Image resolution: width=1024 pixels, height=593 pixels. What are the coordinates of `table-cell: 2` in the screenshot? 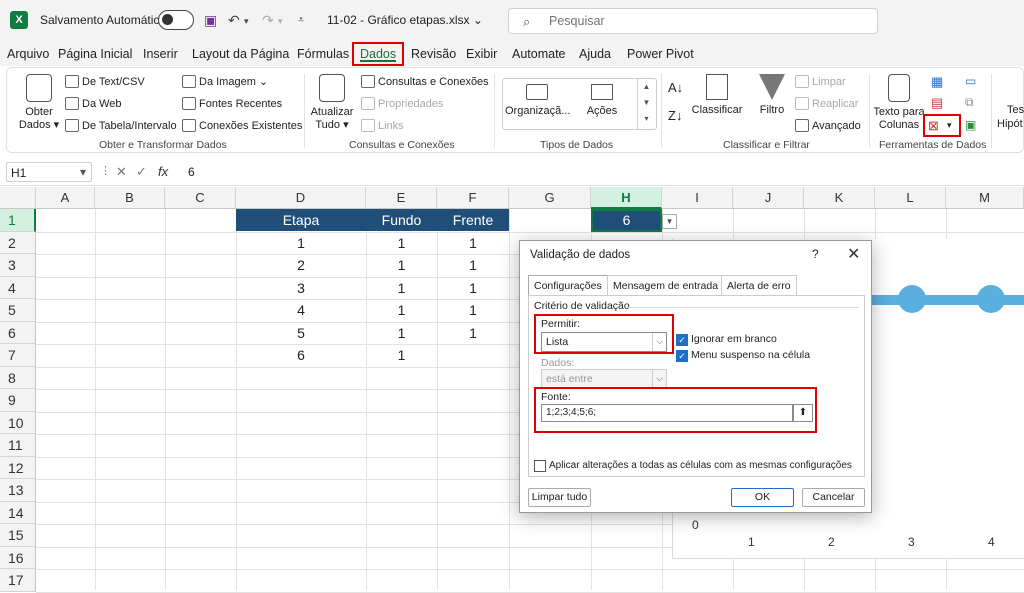 It's located at (301, 265).